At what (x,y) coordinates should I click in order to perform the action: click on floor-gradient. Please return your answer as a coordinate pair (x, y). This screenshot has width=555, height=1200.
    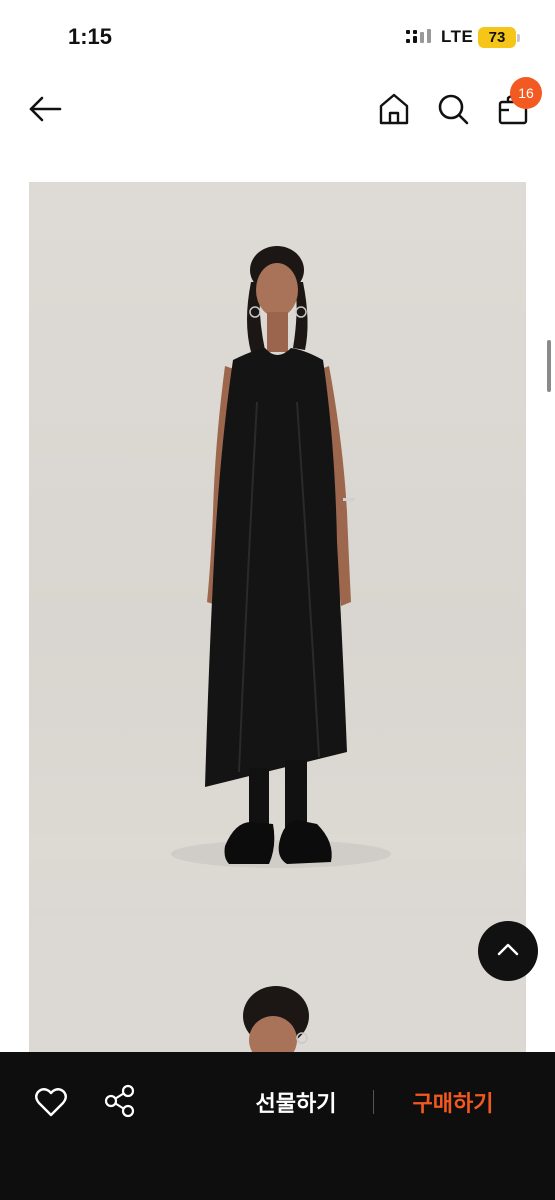
    Looking at the image, I should click on (277, 883).